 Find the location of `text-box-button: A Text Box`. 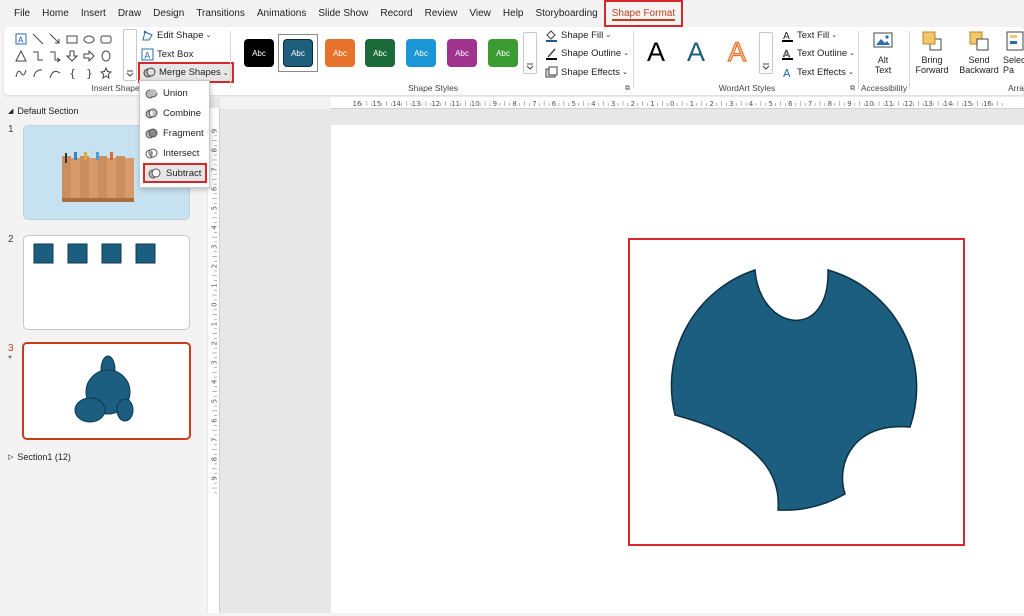

text-box-button: A Text Box is located at coordinates (167, 54).